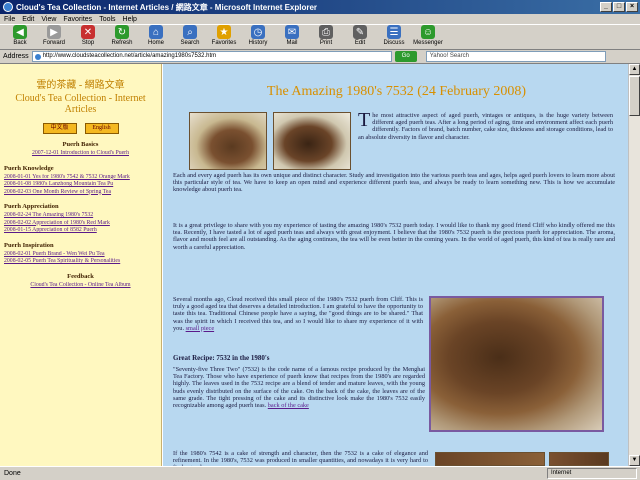 The height and width of the screenshot is (480, 640). What do you see at coordinates (77, 19) in the screenshot?
I see `menu-favorites: Favorites` at bounding box center [77, 19].